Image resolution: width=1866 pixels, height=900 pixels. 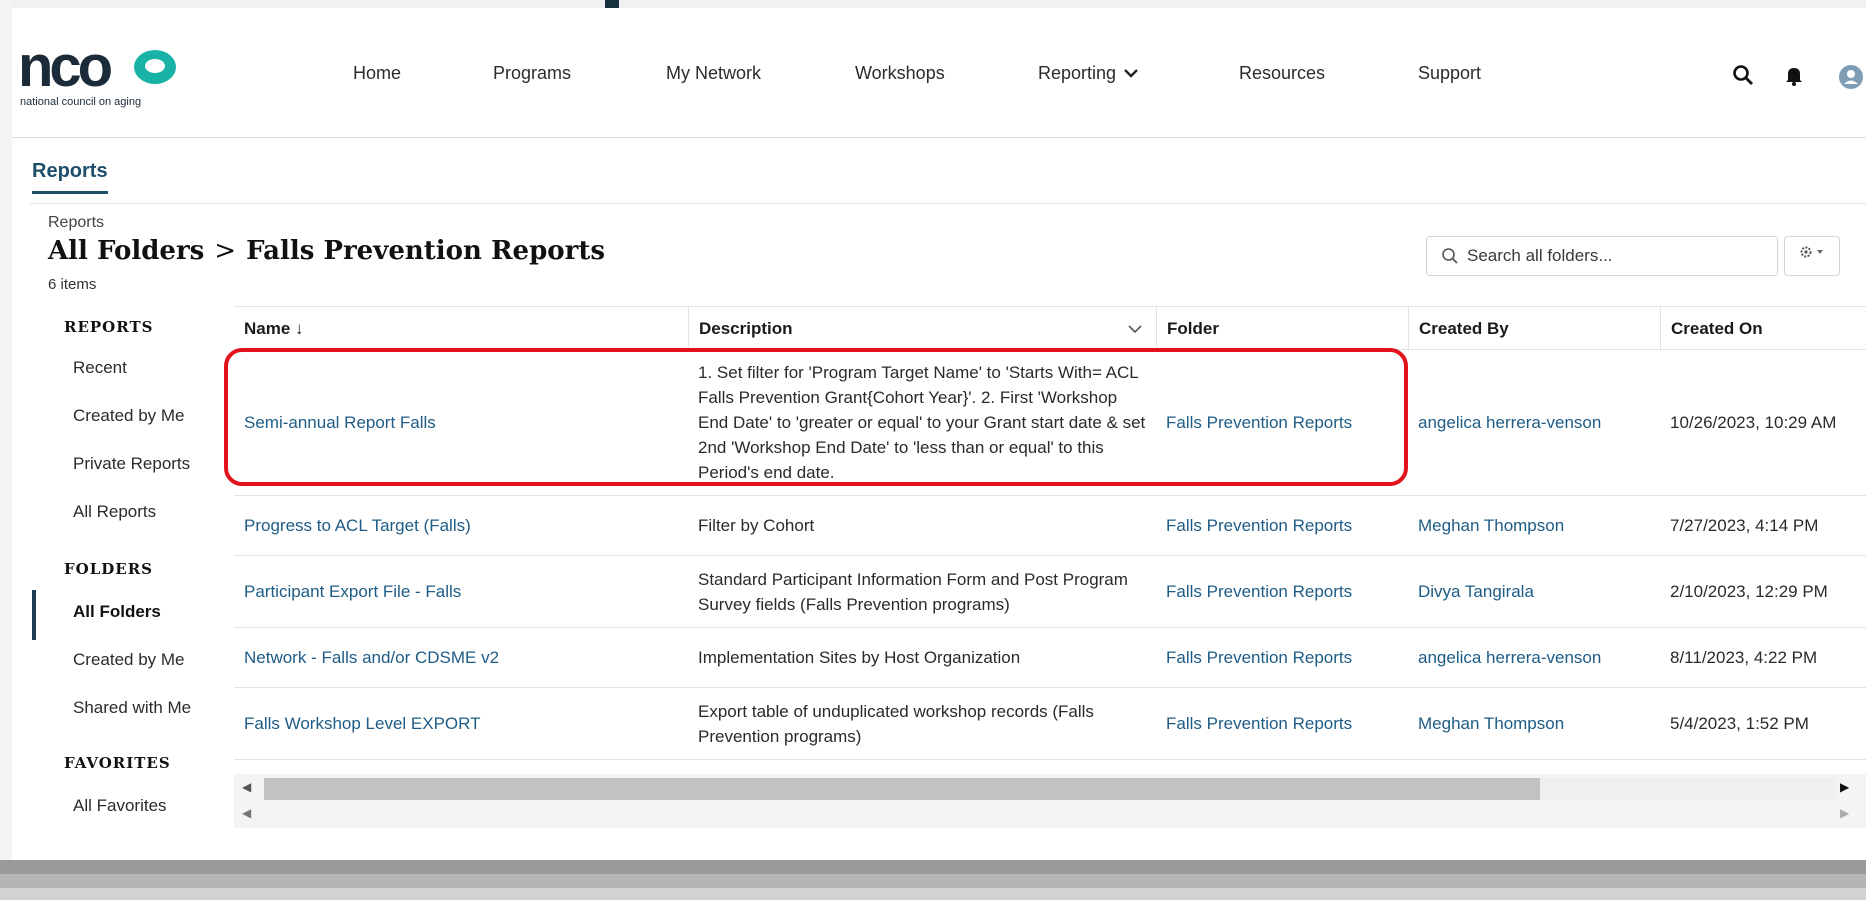 What do you see at coordinates (1744, 657) in the screenshot?
I see `report-created-on: 8/11/2023, 4:22 PM` at bounding box center [1744, 657].